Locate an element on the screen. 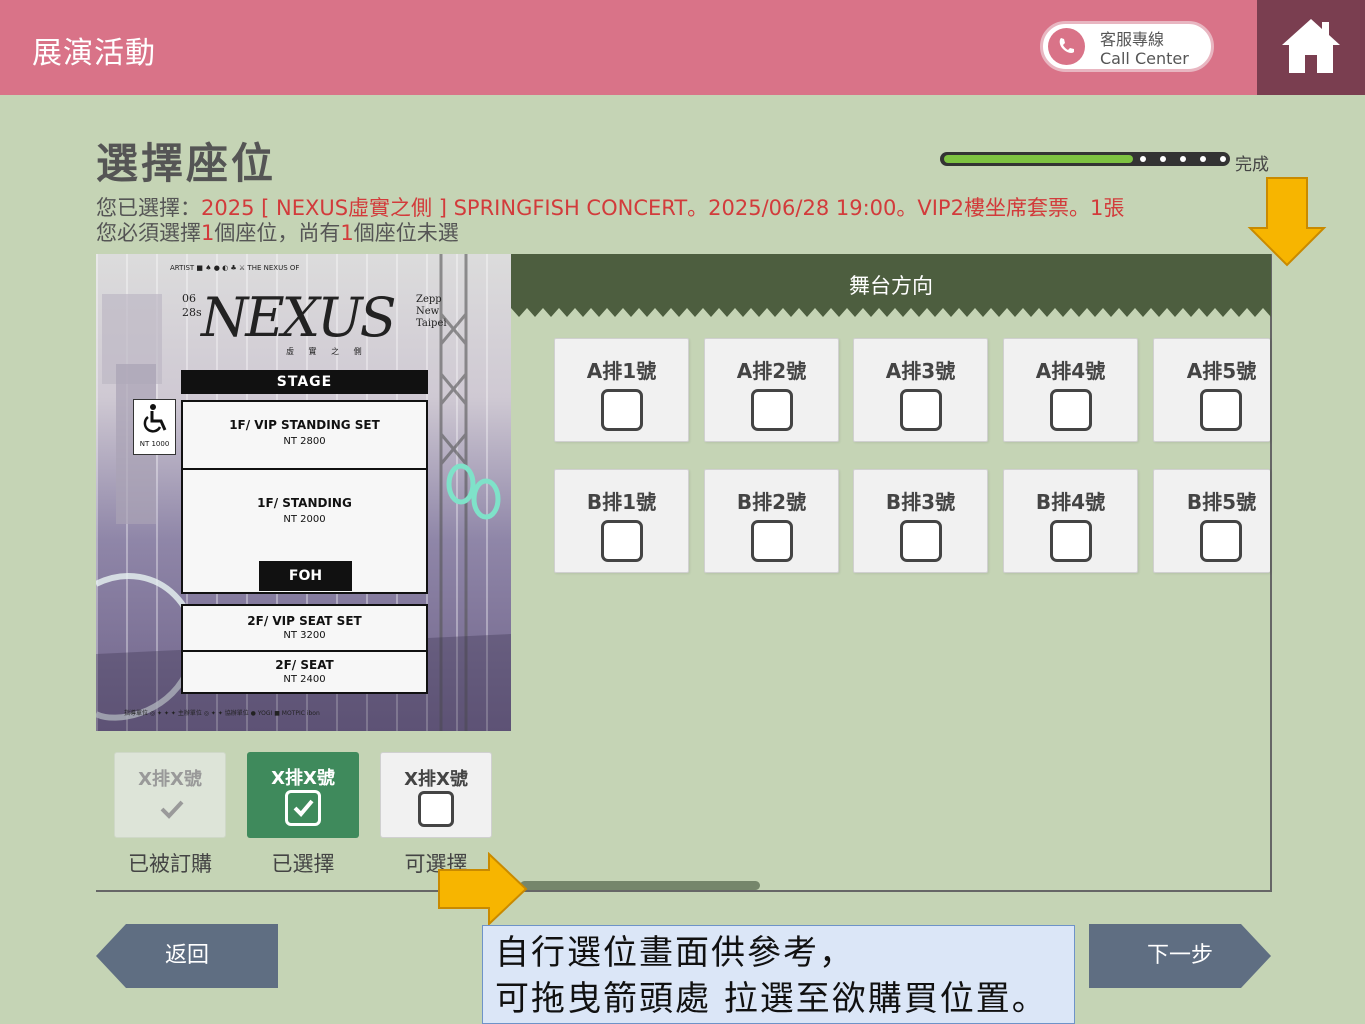  progress-bar is located at coordinates (1085, 159).